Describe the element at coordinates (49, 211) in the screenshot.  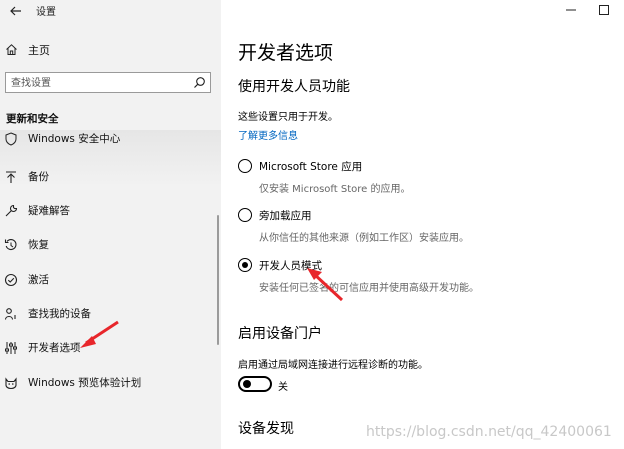
I see `sidebar-item-label: 疑难解答` at that location.